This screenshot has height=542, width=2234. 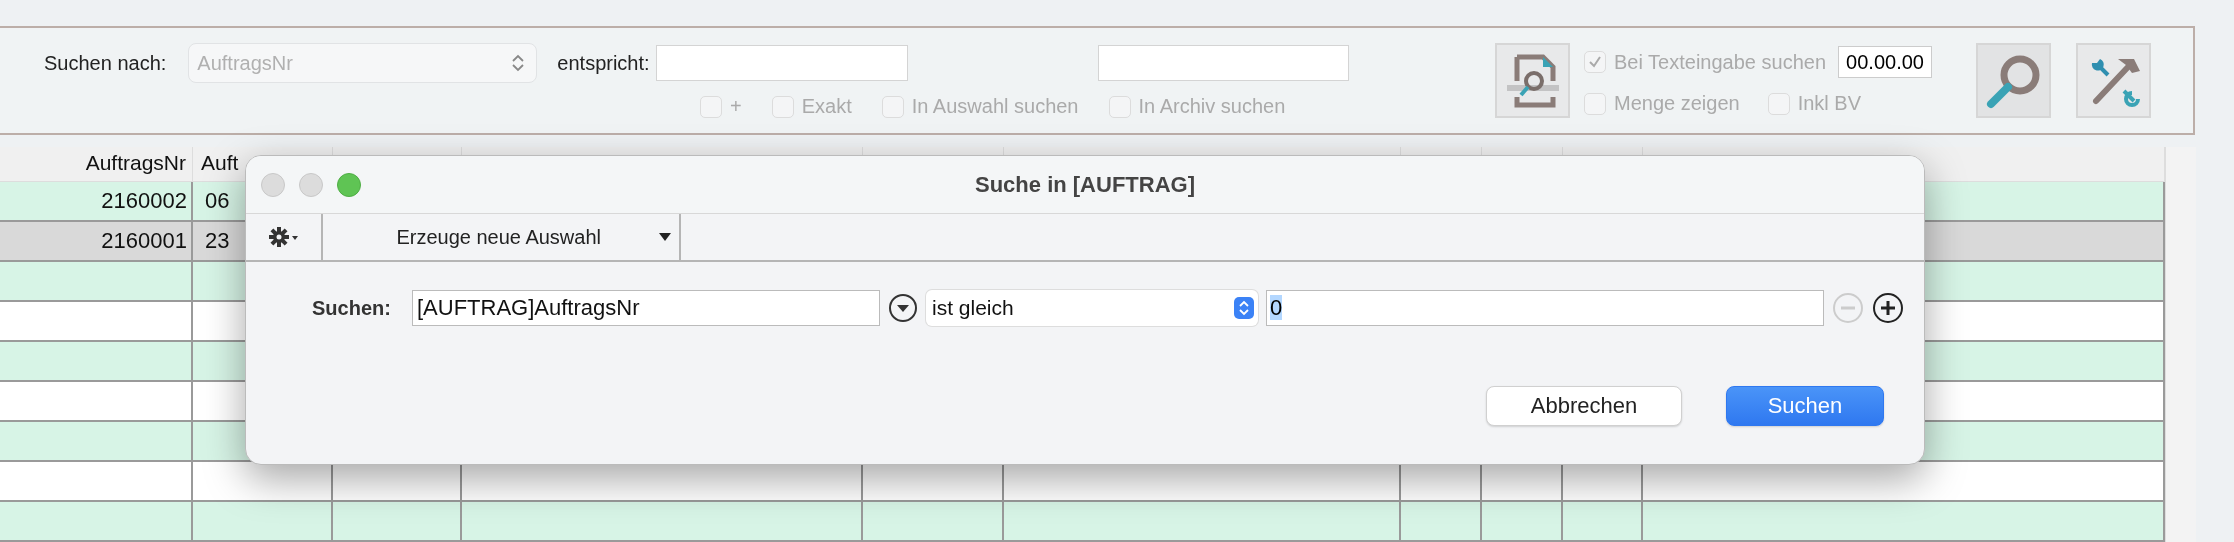 I want to click on scrollbar, so click(x=2180, y=344).